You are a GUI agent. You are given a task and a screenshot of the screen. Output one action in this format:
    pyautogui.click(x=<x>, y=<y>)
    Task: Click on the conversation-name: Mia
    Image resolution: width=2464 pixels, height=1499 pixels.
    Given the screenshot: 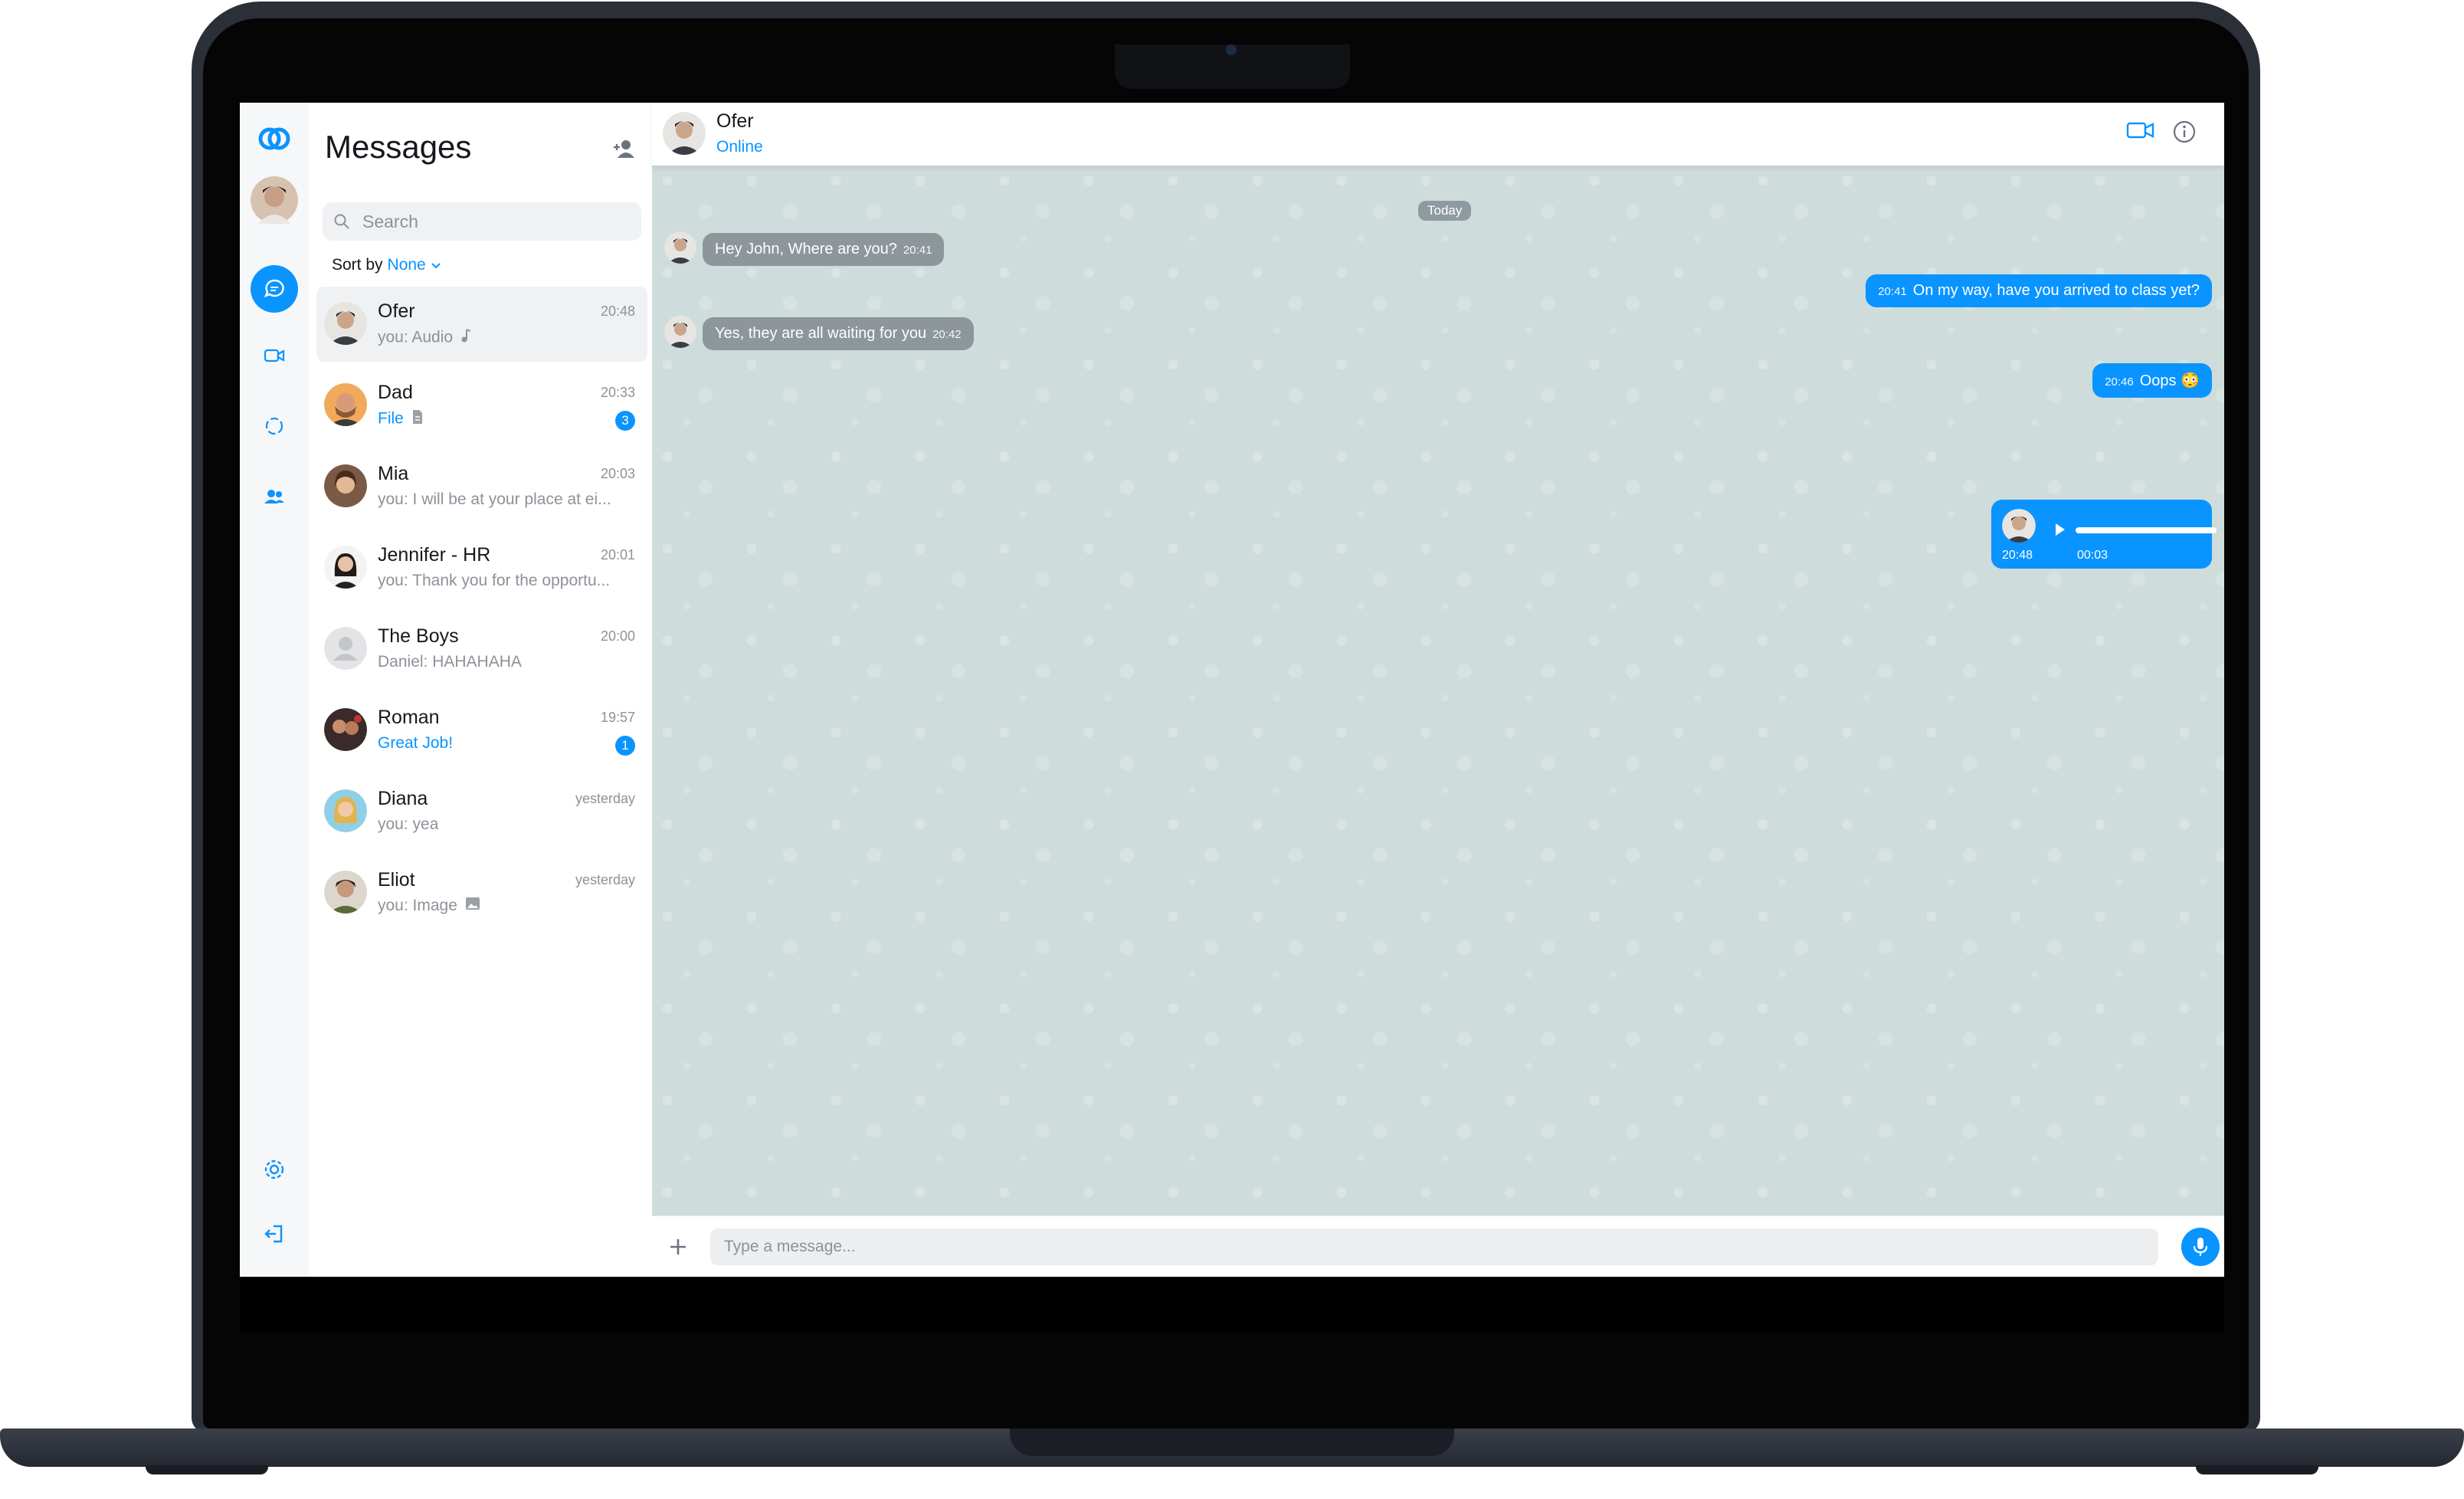 What is the action you would take?
    pyautogui.click(x=393, y=474)
    